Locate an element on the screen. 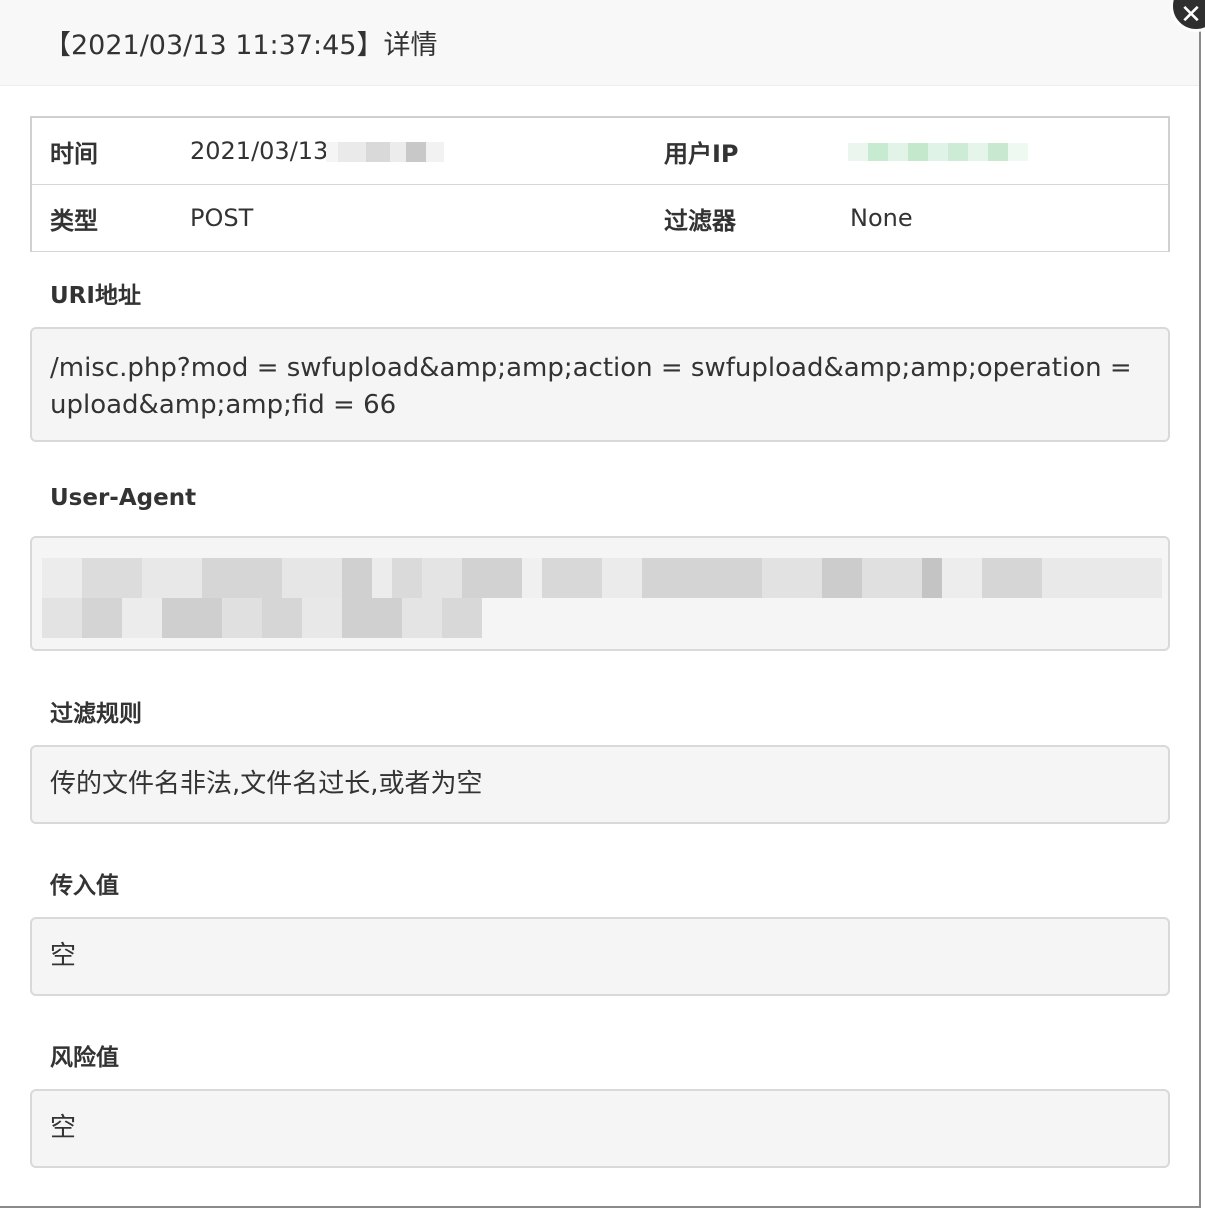 The image size is (1205, 1211). info-table: 时间 2021/03/13 用户IP 类型 POST 过滤器 None is located at coordinates (600, 184).